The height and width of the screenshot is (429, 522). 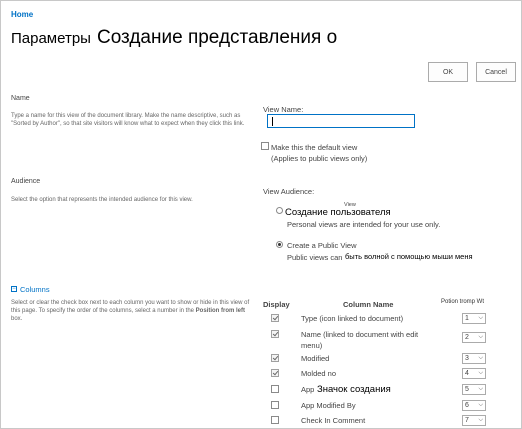 What do you see at coordinates (467, 358) in the screenshot?
I see `position-value: 3` at bounding box center [467, 358].